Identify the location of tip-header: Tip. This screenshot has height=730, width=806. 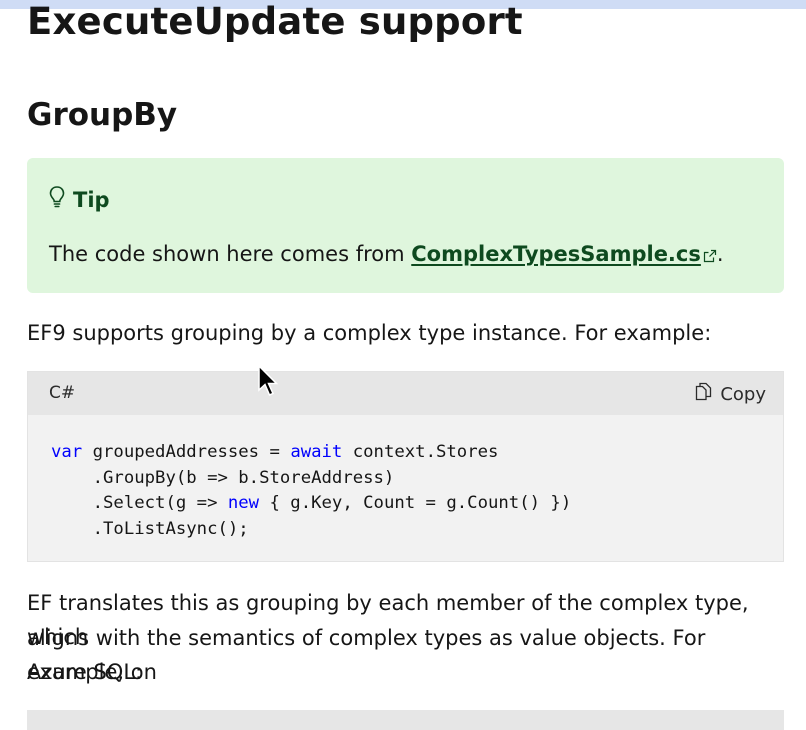
(79, 199).